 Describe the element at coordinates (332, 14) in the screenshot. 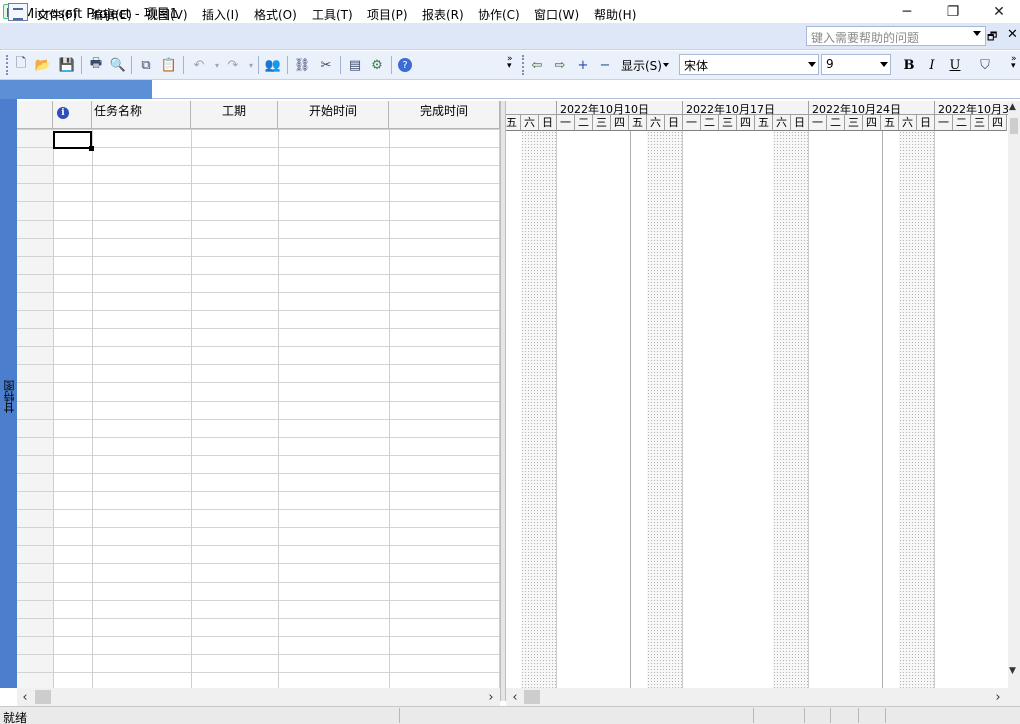

I see `menu-tools: 工具(T)` at that location.